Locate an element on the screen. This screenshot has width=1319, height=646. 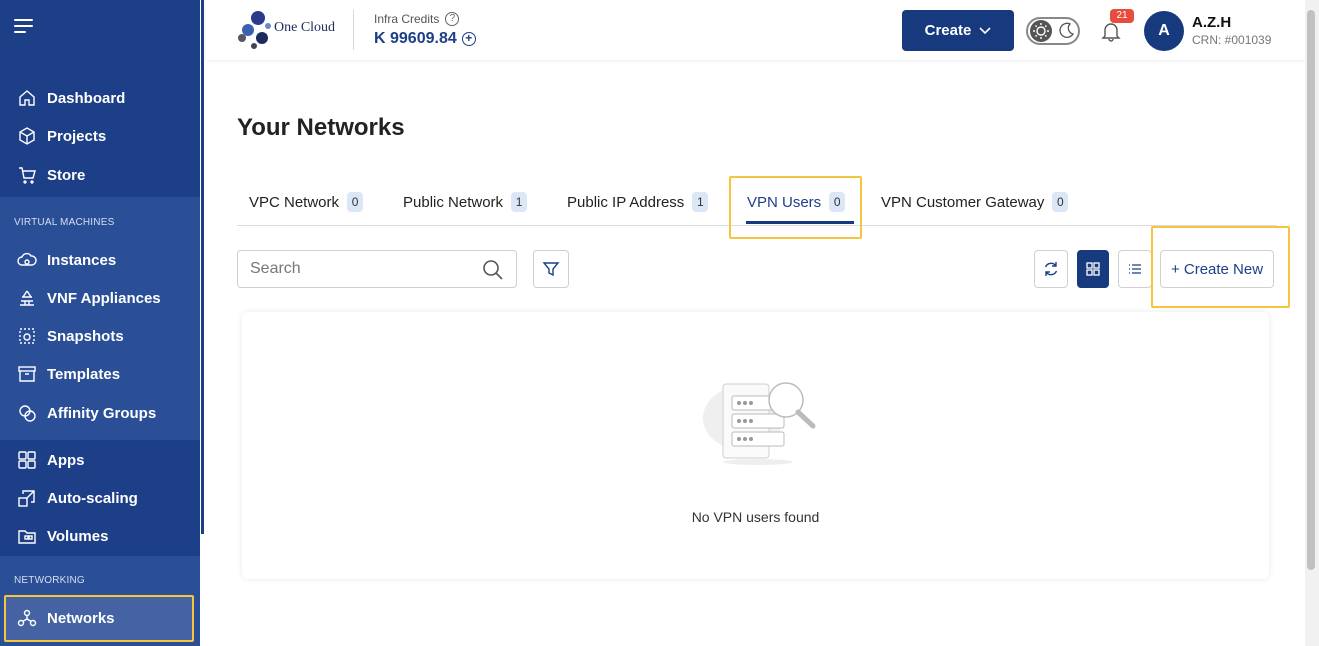
search-box is located at coordinates (377, 269).